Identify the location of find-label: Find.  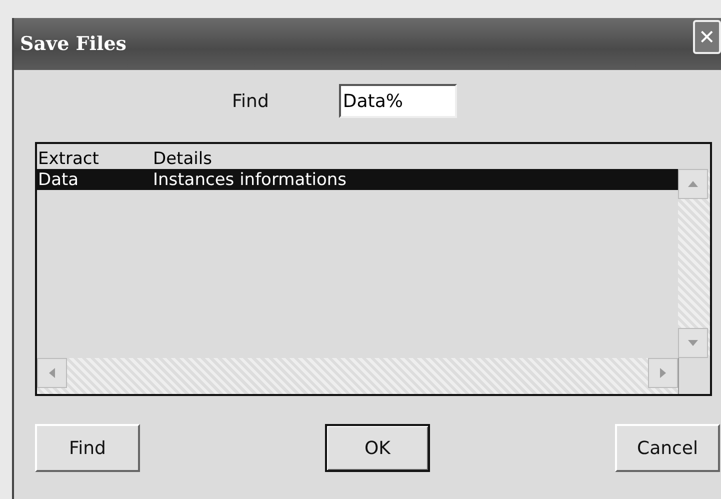
(250, 101).